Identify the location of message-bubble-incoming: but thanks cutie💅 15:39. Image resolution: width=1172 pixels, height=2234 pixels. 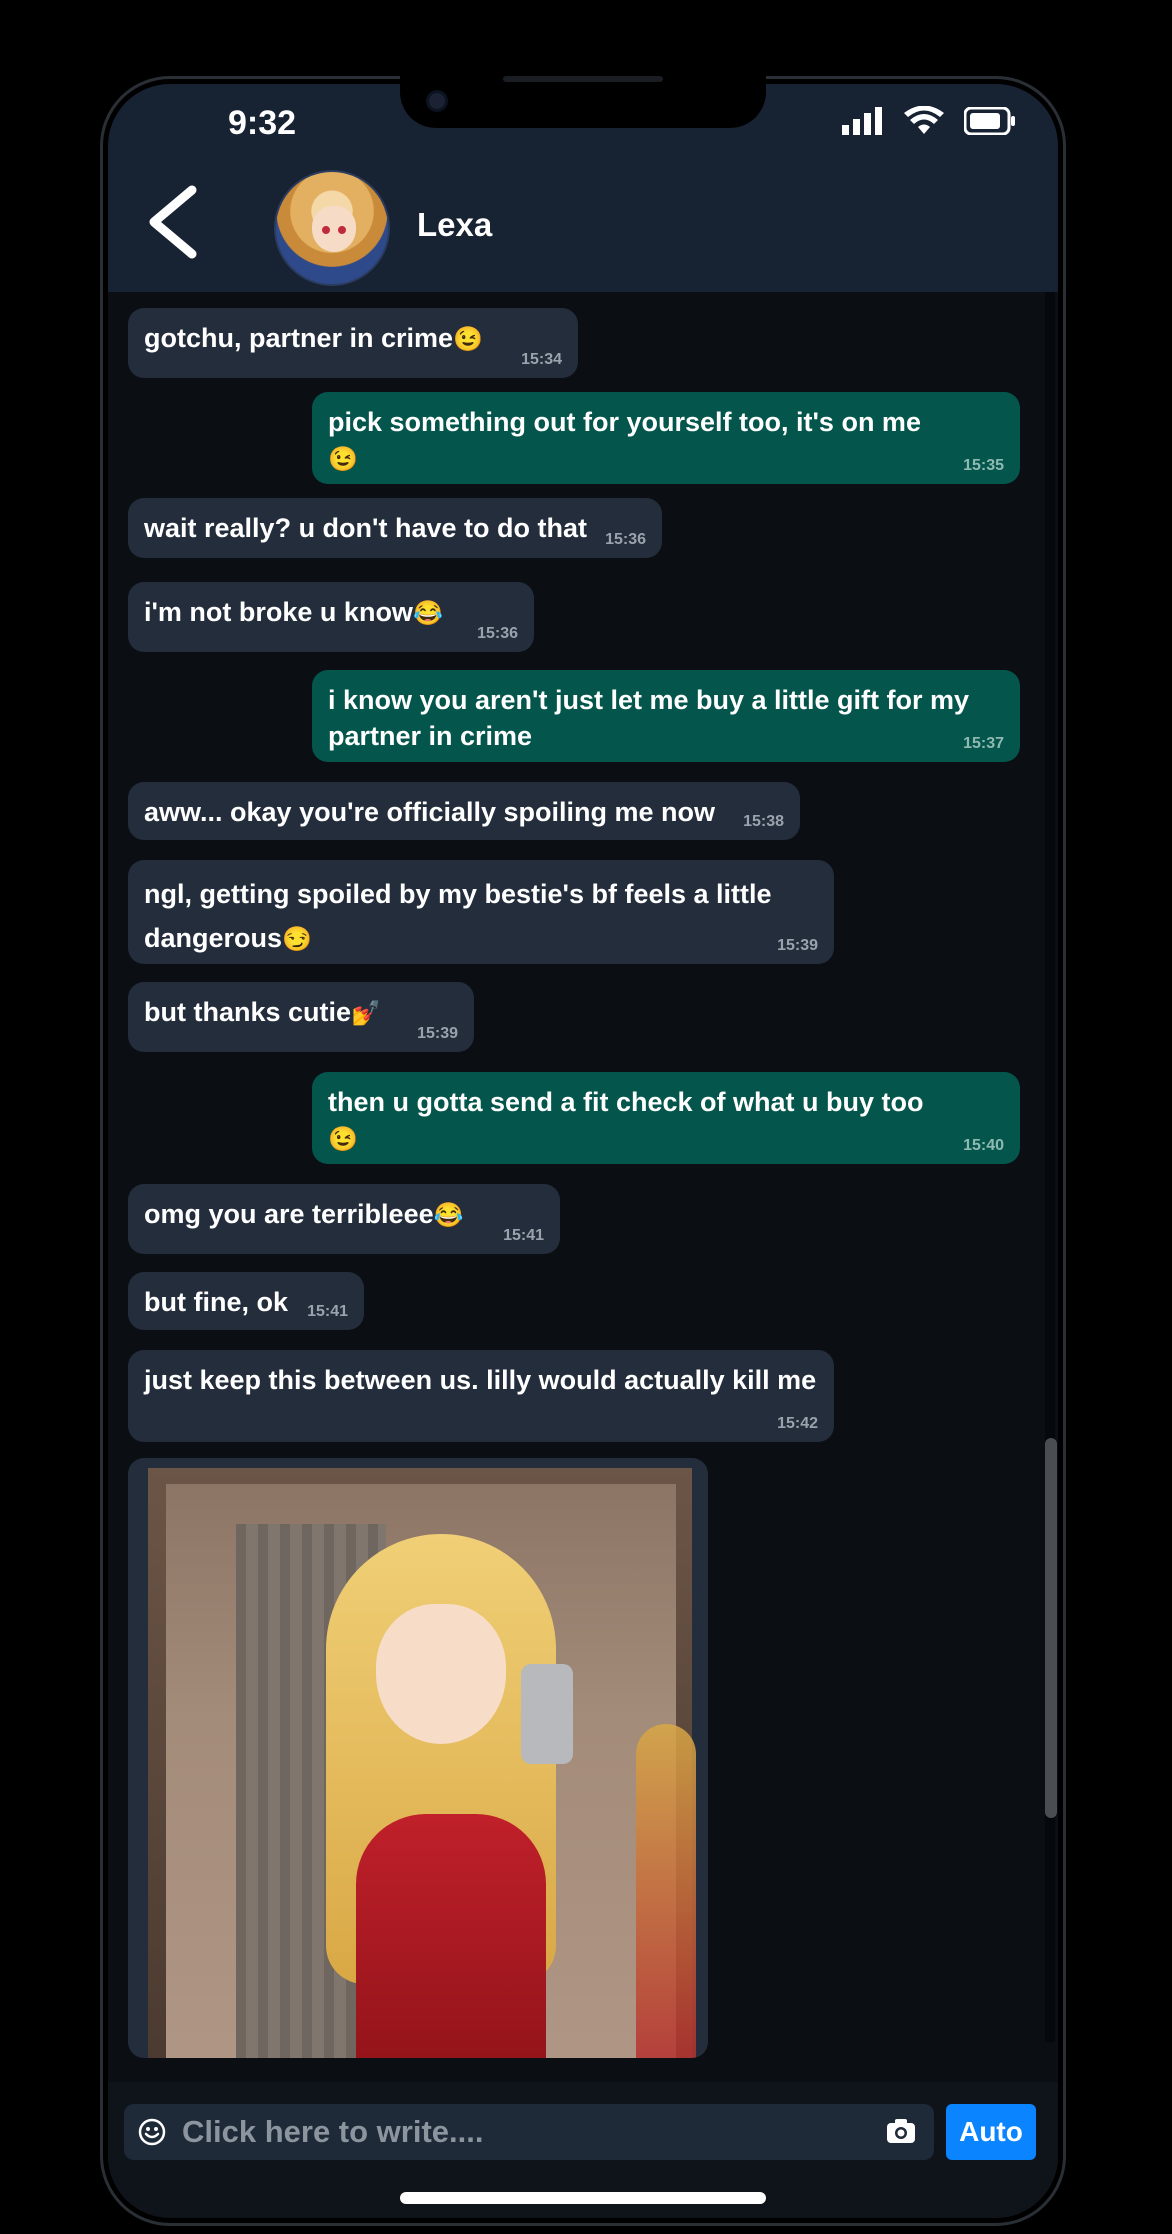
(301, 1017).